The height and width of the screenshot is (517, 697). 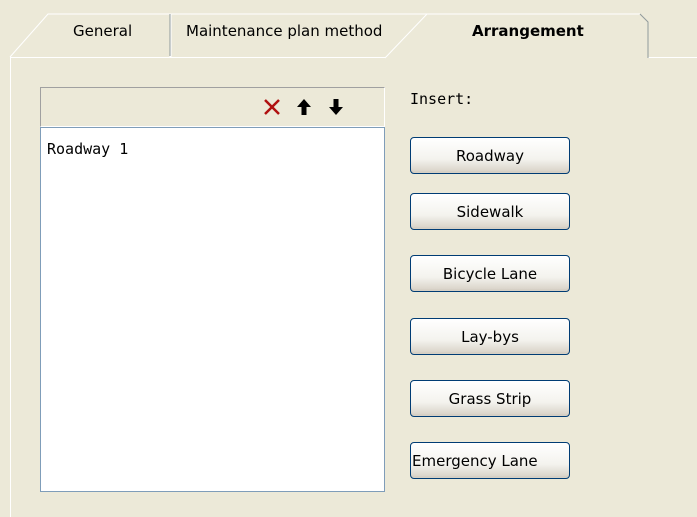 I want to click on list-item: Roadway 1, so click(x=87, y=149).